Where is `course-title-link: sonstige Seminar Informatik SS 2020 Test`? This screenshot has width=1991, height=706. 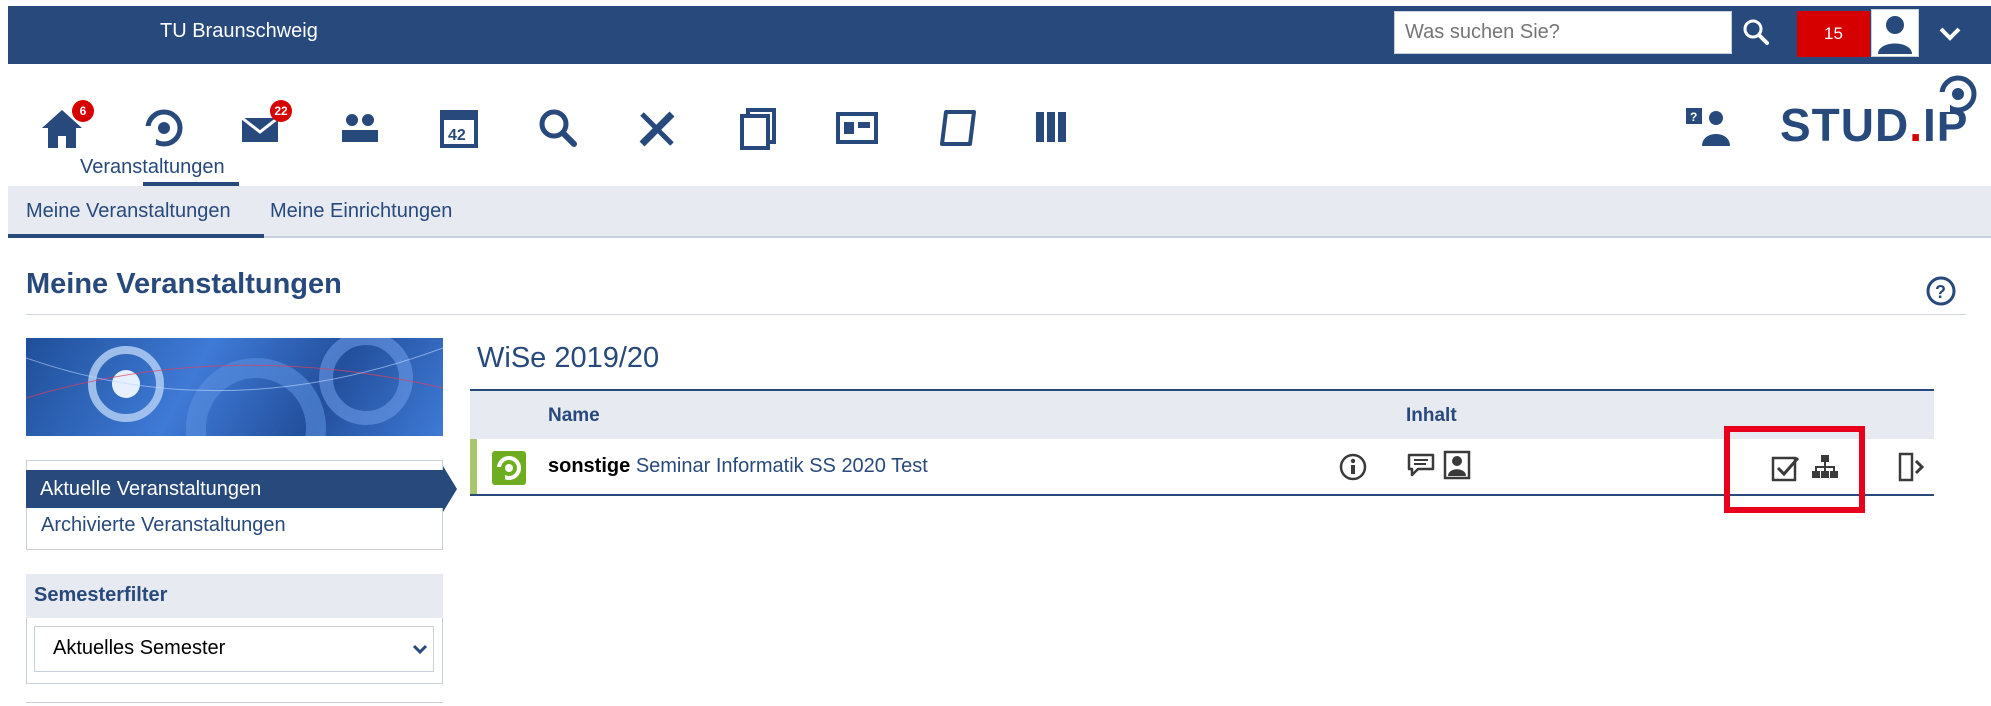 course-title-link: sonstige Seminar Informatik SS 2020 Test is located at coordinates (738, 466).